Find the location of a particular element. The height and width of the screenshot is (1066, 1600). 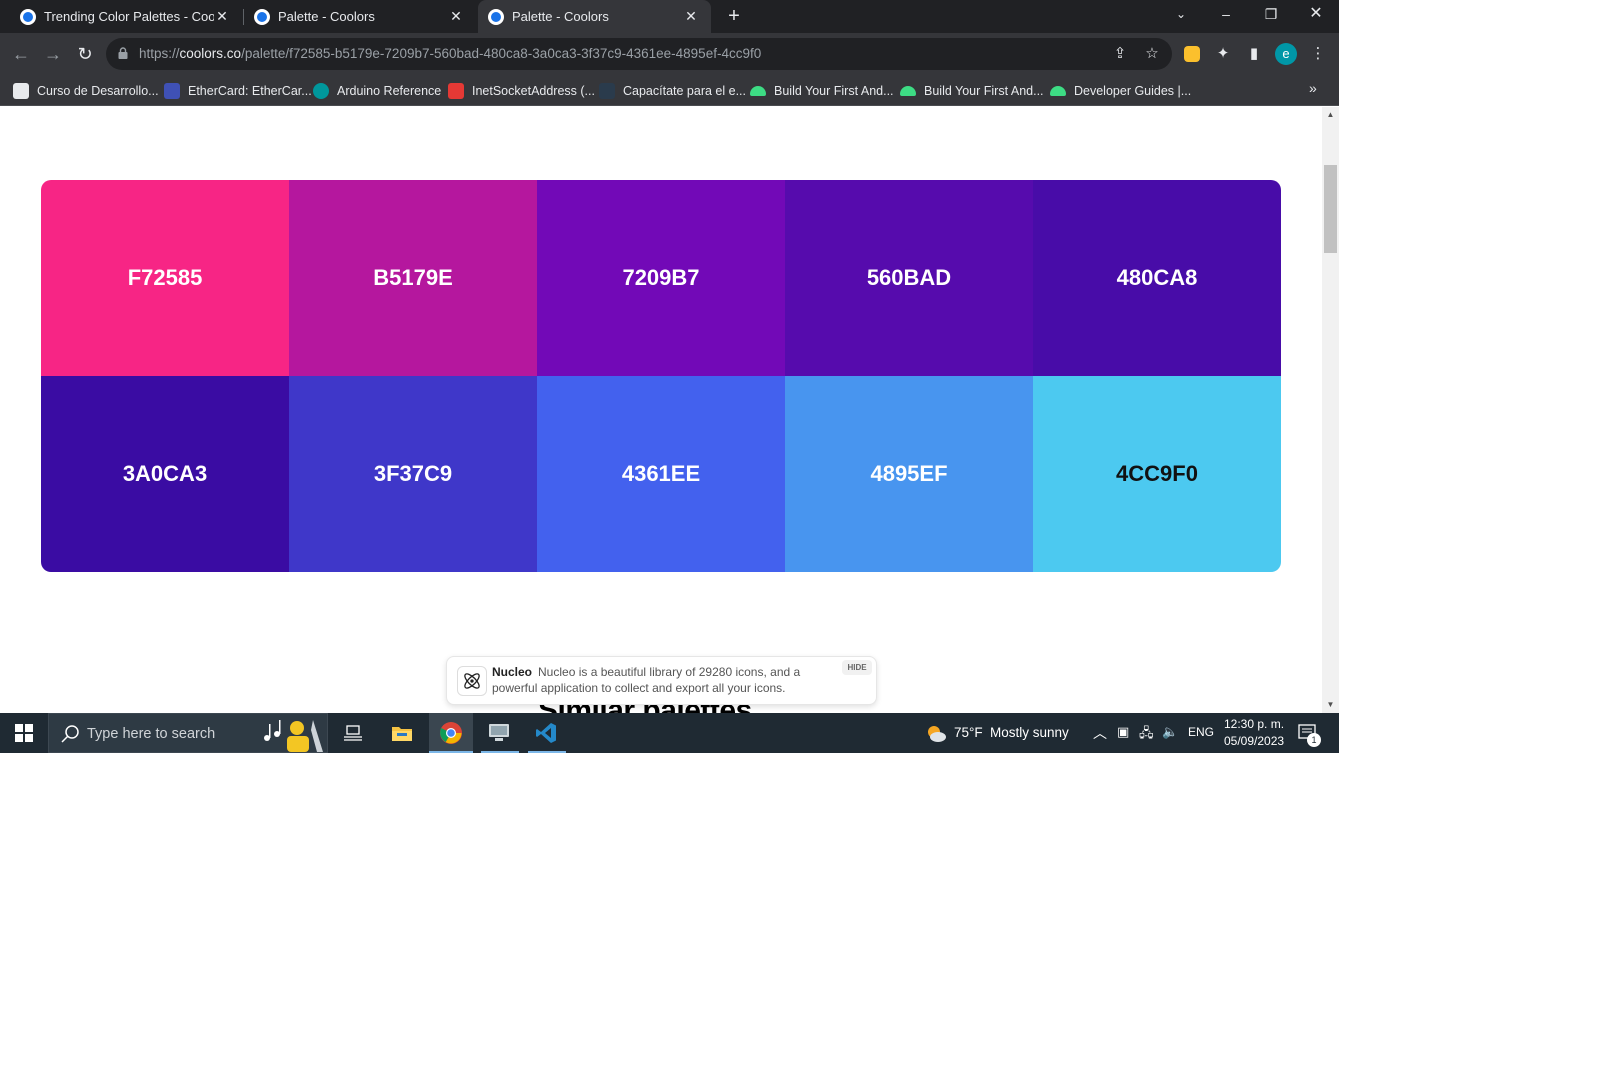

color-swatch: 4361EE is located at coordinates (661, 474).